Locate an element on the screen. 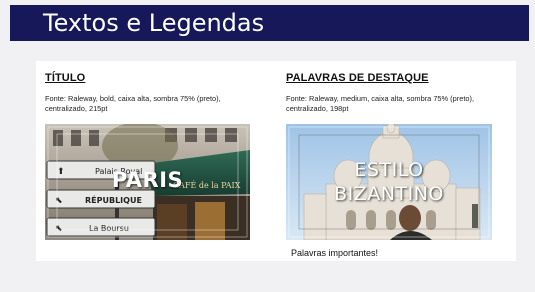 This screenshot has height=292, width=535. right-section-title: PALAVRAS DE DESTAQUE is located at coordinates (357, 78).